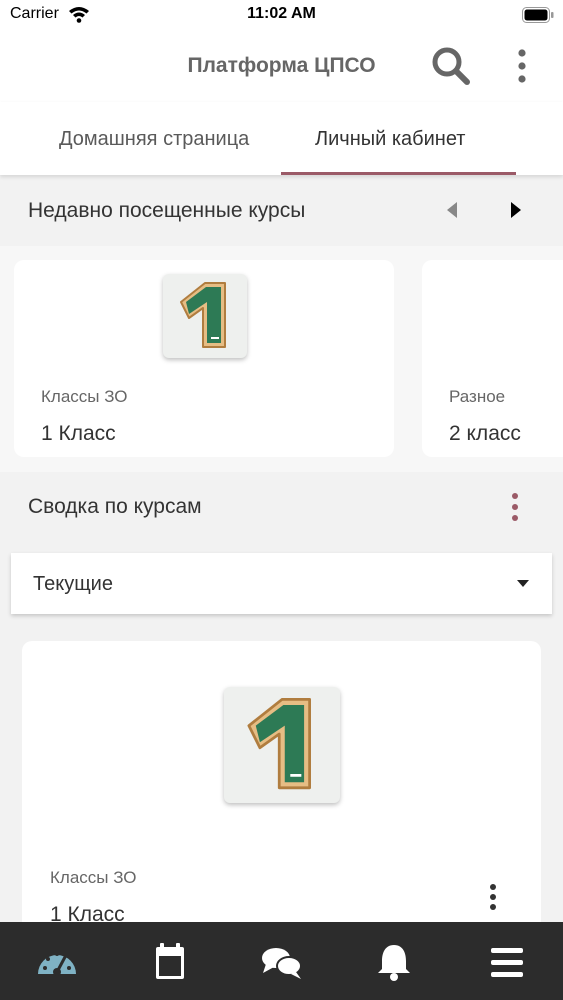 The width and height of the screenshot is (563, 1000). What do you see at coordinates (452, 210) in the screenshot?
I see `carousel-prev-icon` at bounding box center [452, 210].